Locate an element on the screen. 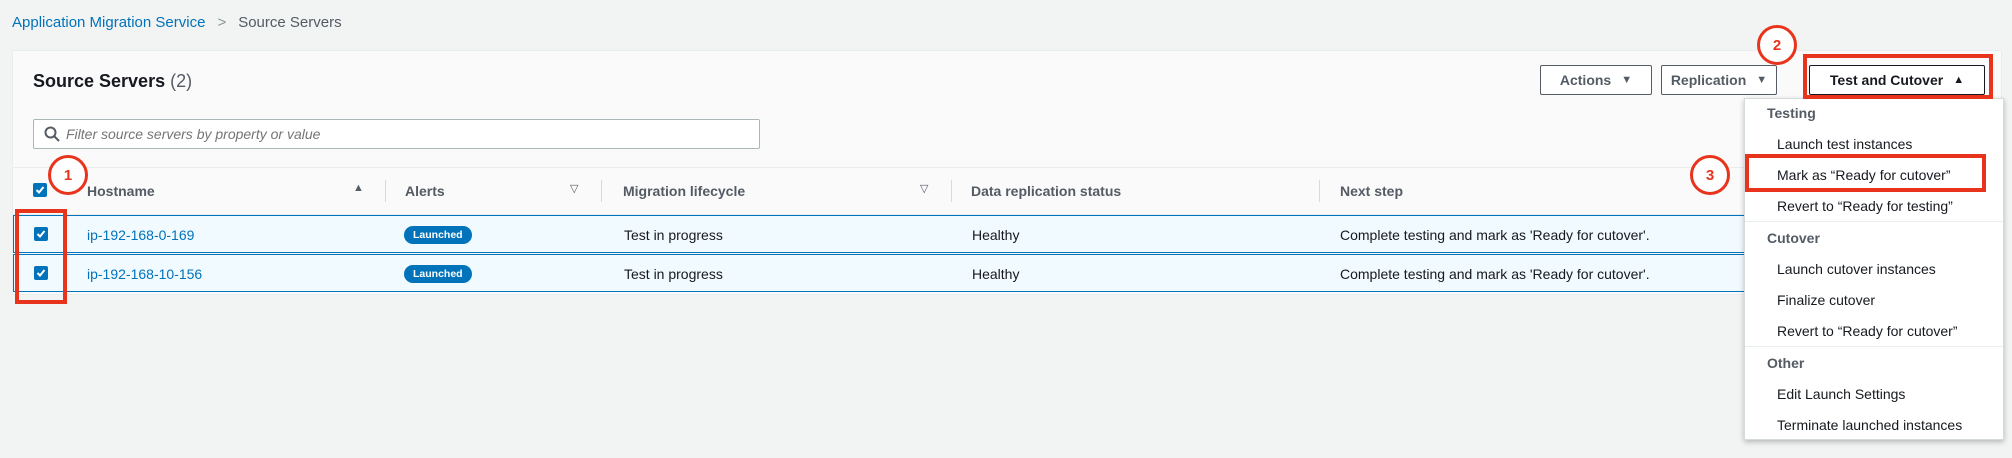 This screenshot has height=458, width=2012. panel-count: (2) is located at coordinates (181, 81).